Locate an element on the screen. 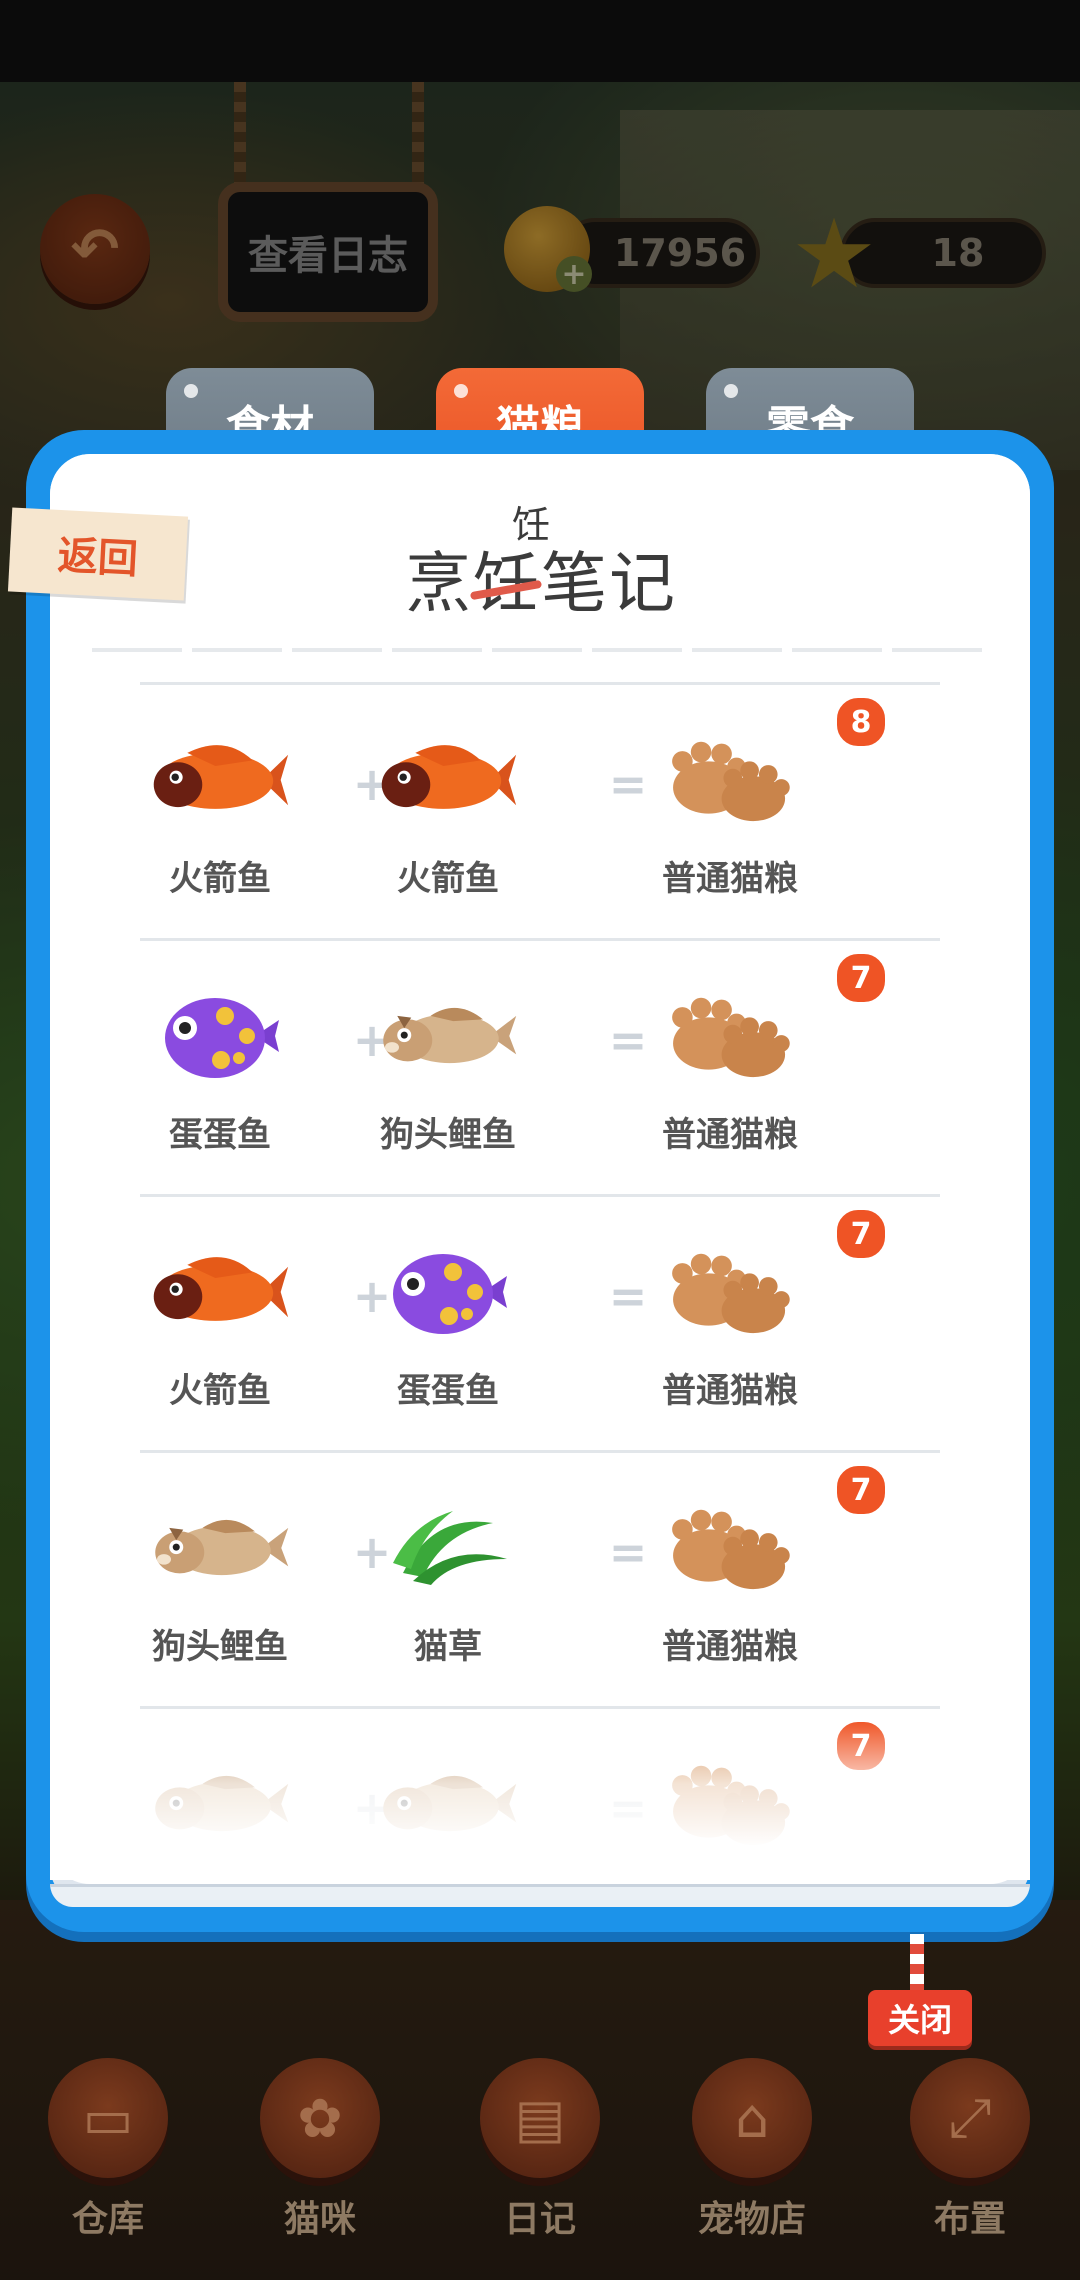 The image size is (1080, 2280). return-button: 返回 is located at coordinates (98, 554).